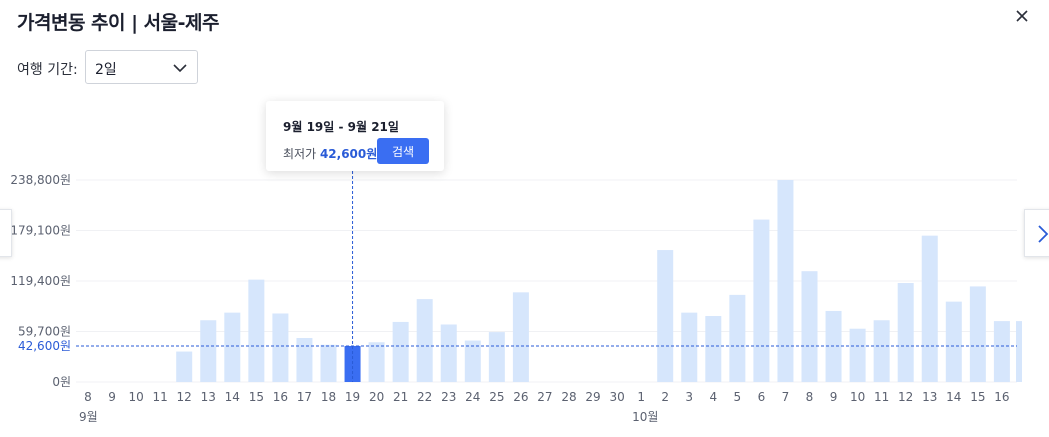 This screenshot has width=1049, height=437. I want to click on x-tick-label: 1, so click(641, 397).